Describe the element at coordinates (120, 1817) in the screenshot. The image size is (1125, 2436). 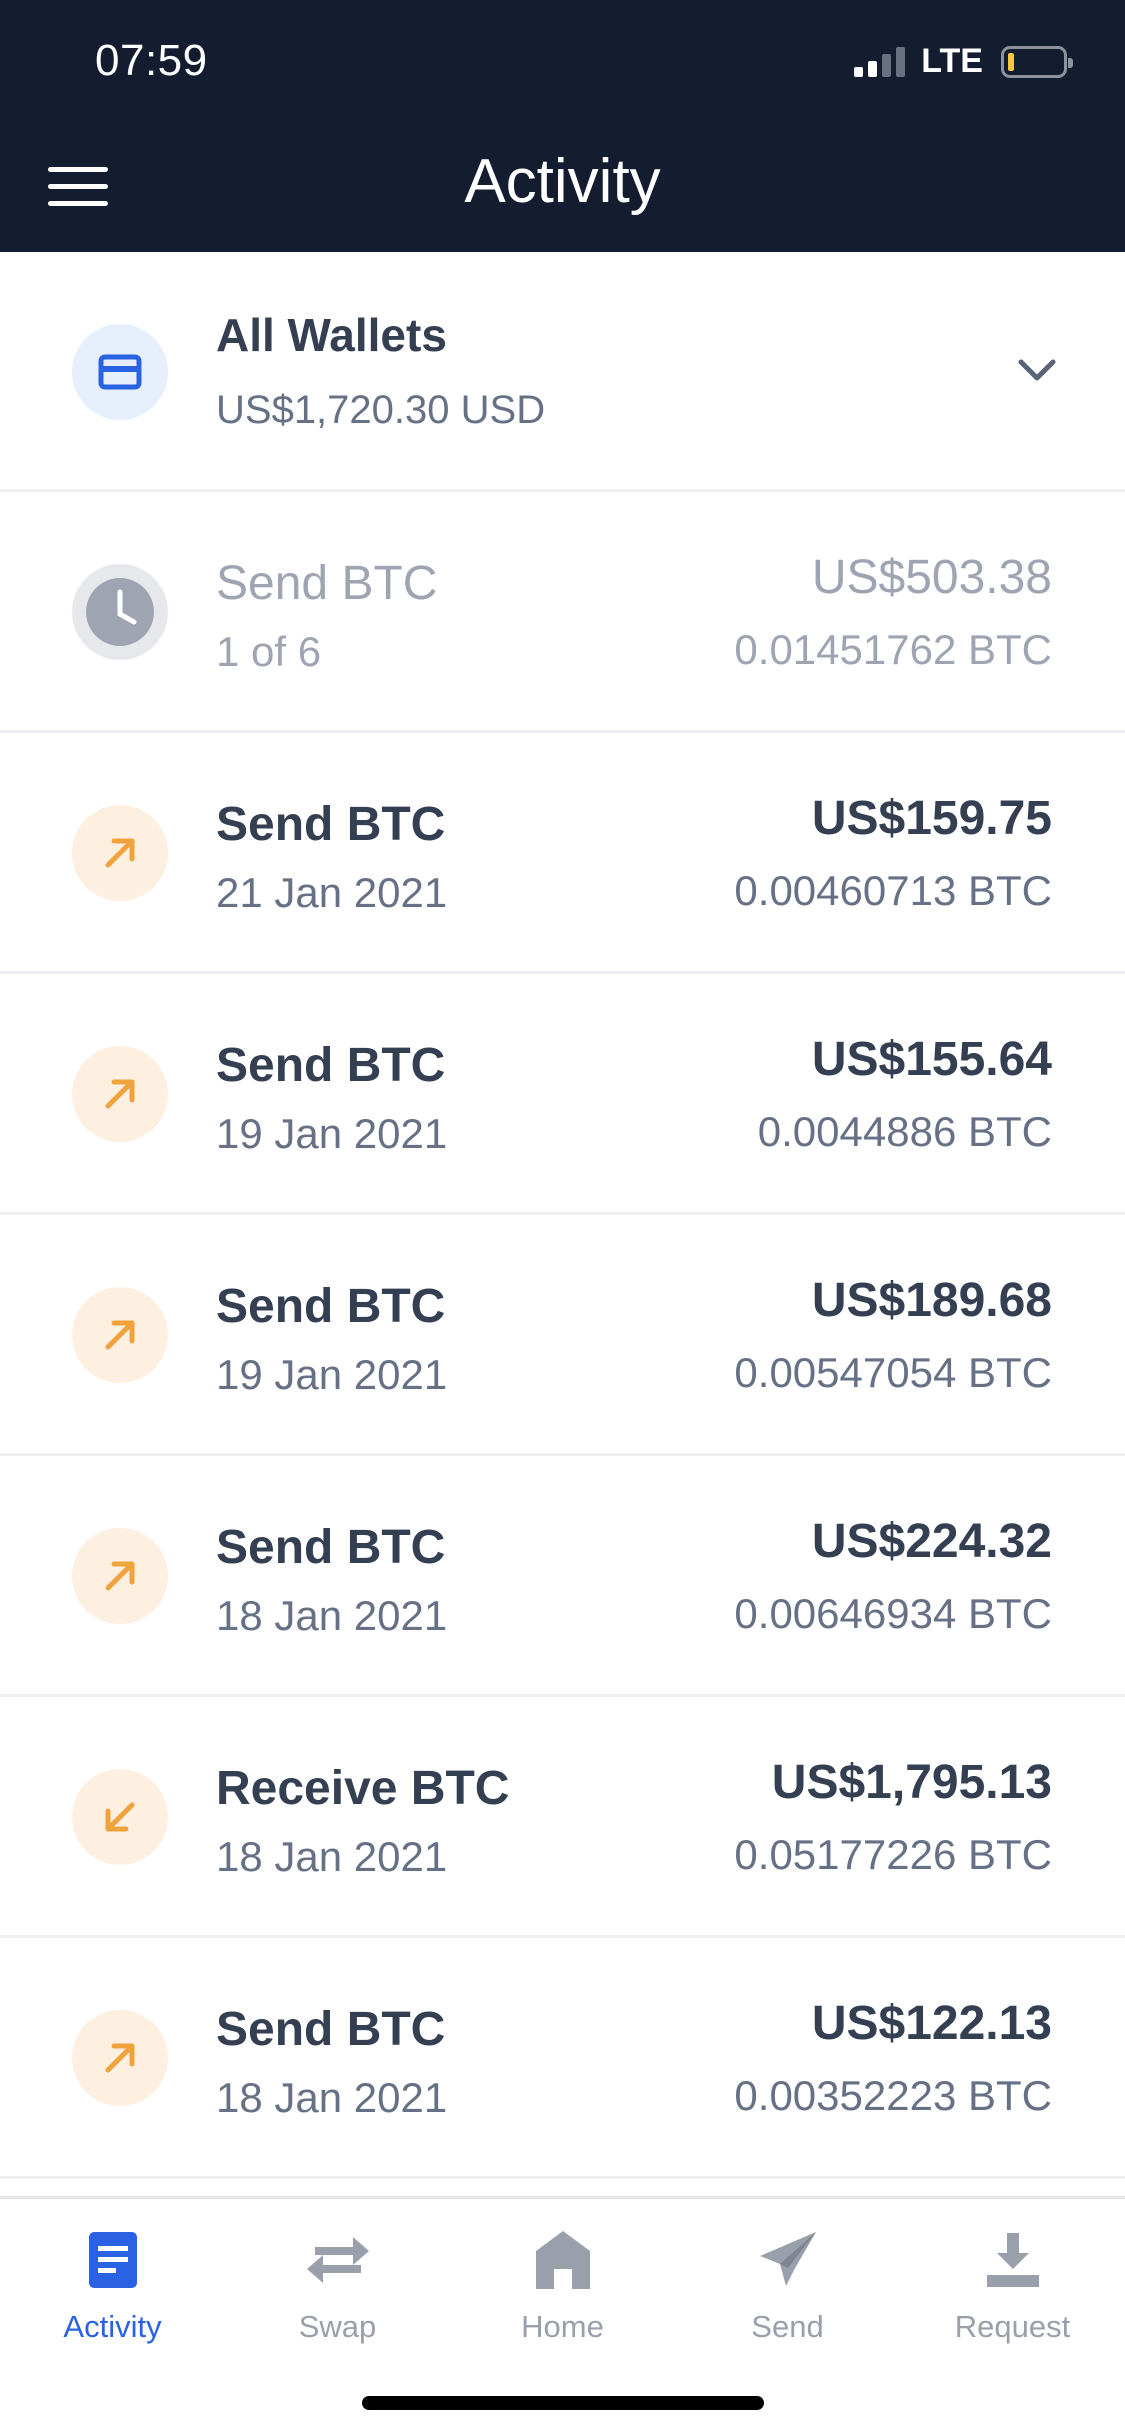
I see `arrow-down-left-icon` at that location.